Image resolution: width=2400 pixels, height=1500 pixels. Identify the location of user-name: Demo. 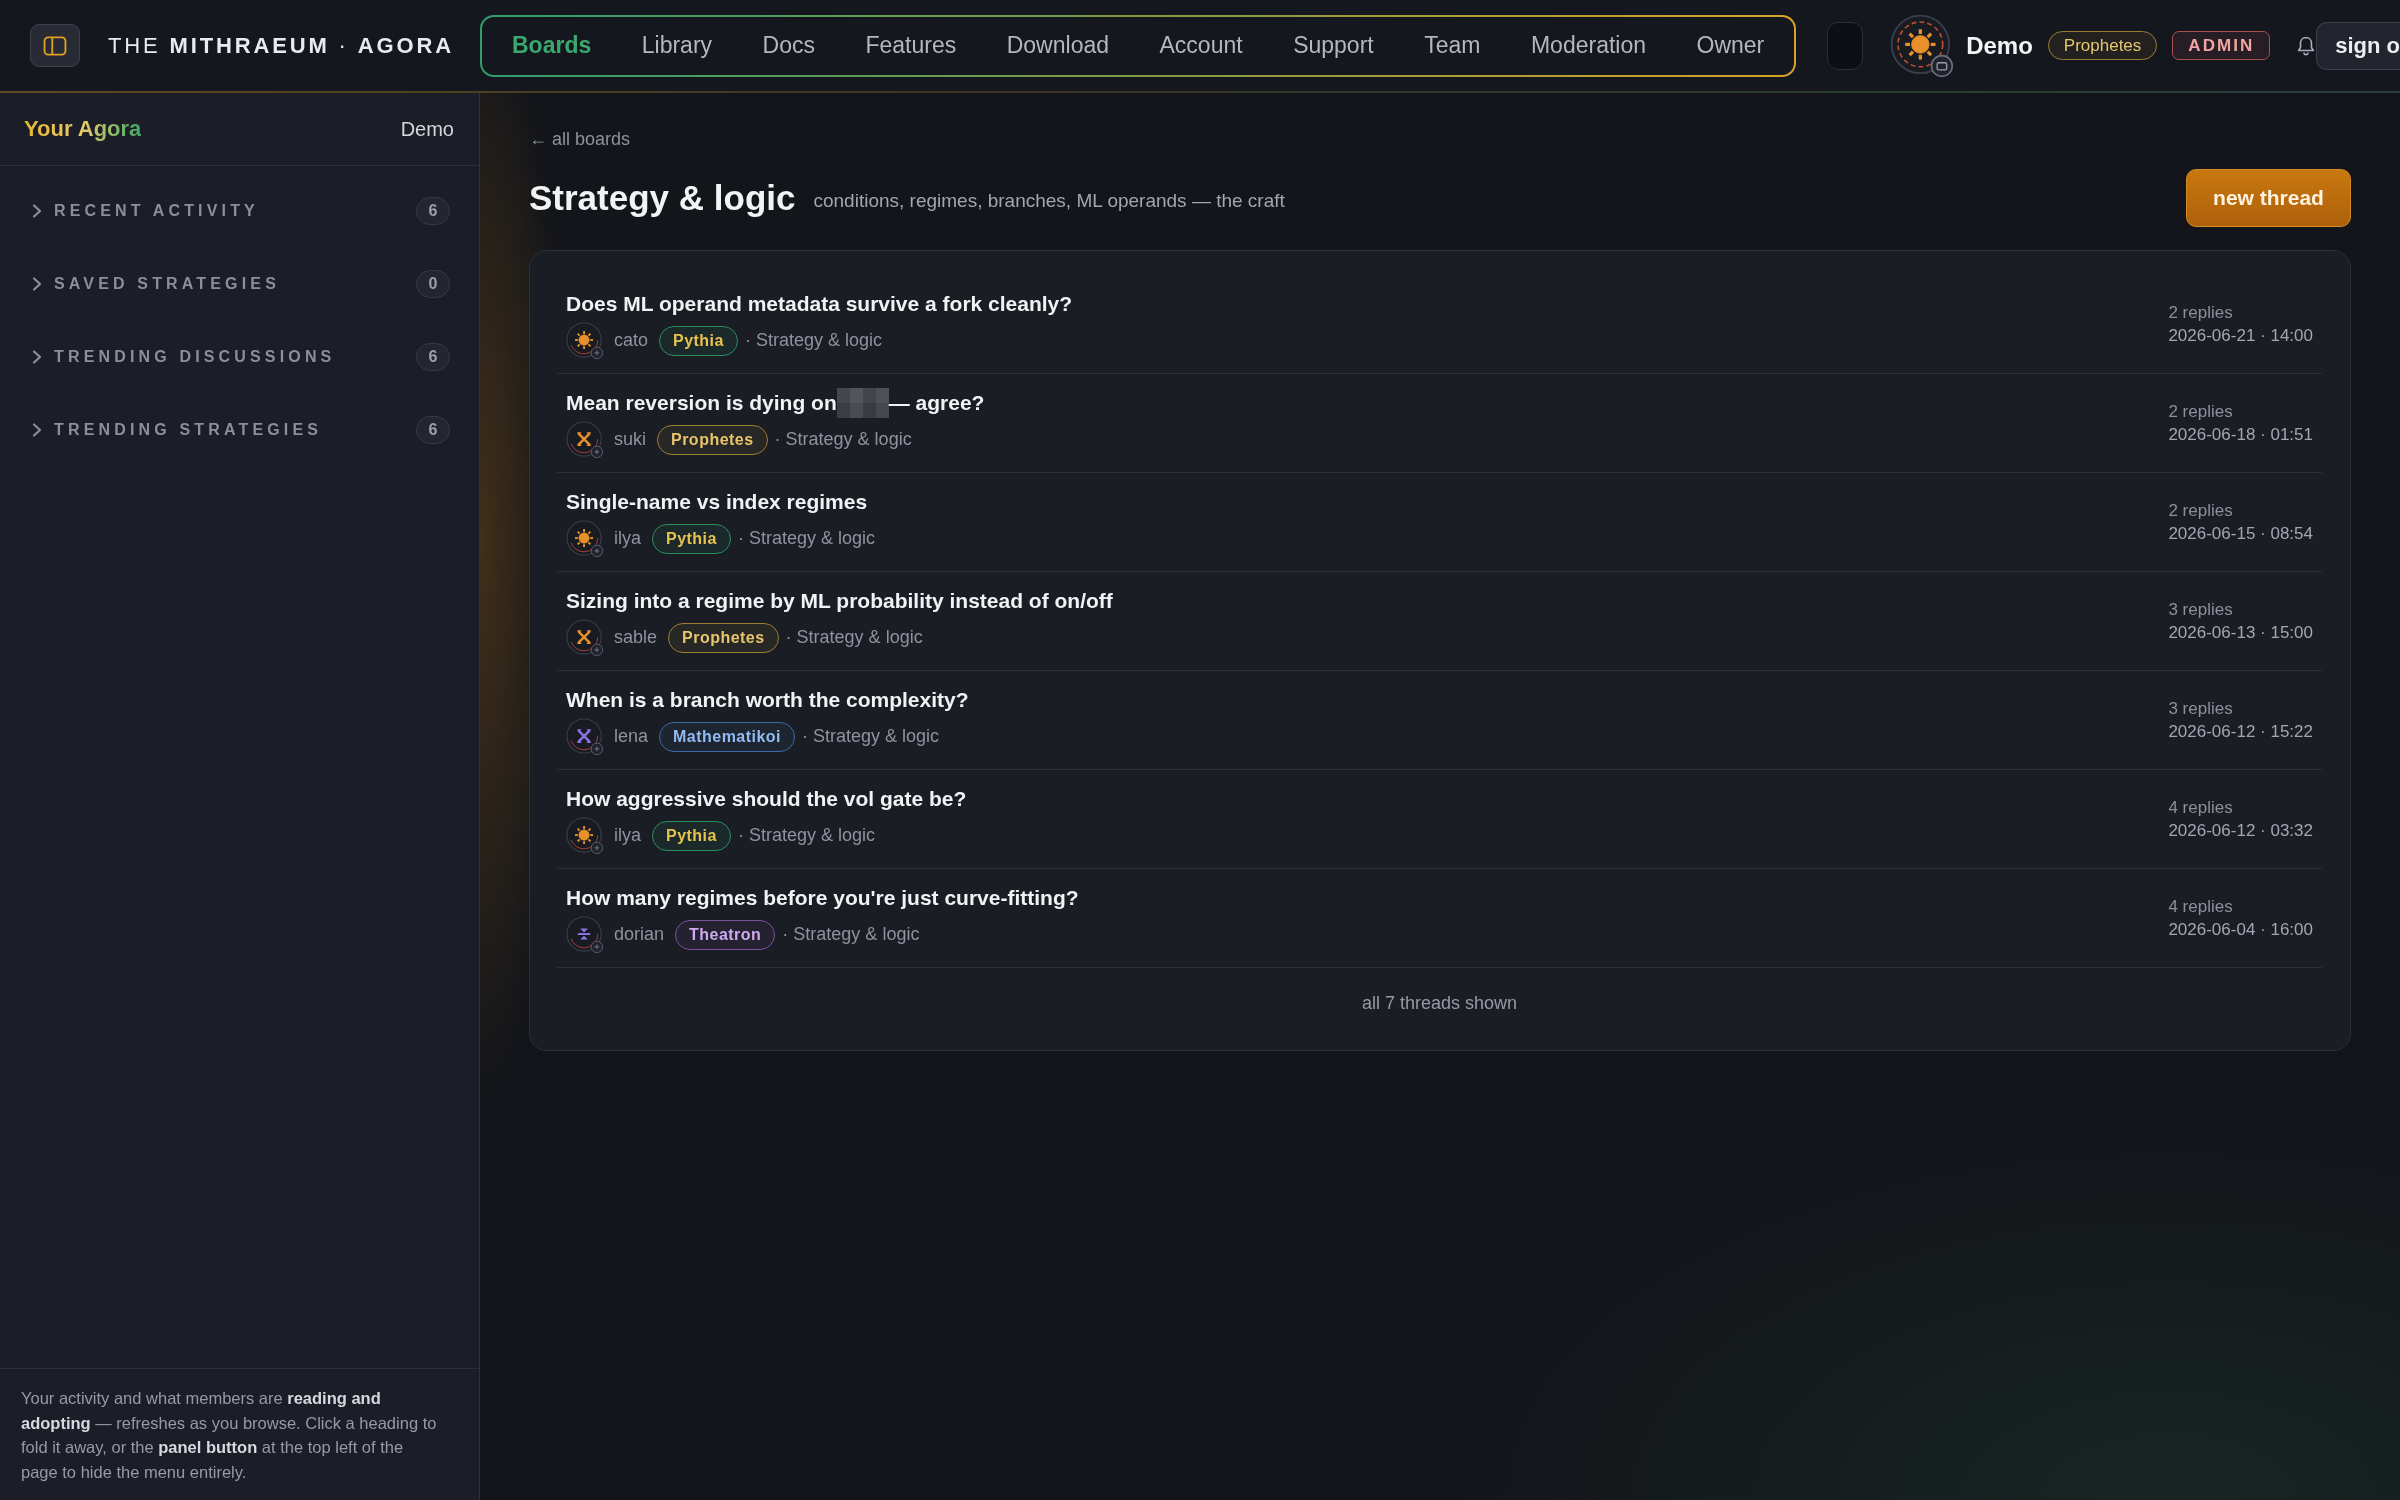
(1999, 45).